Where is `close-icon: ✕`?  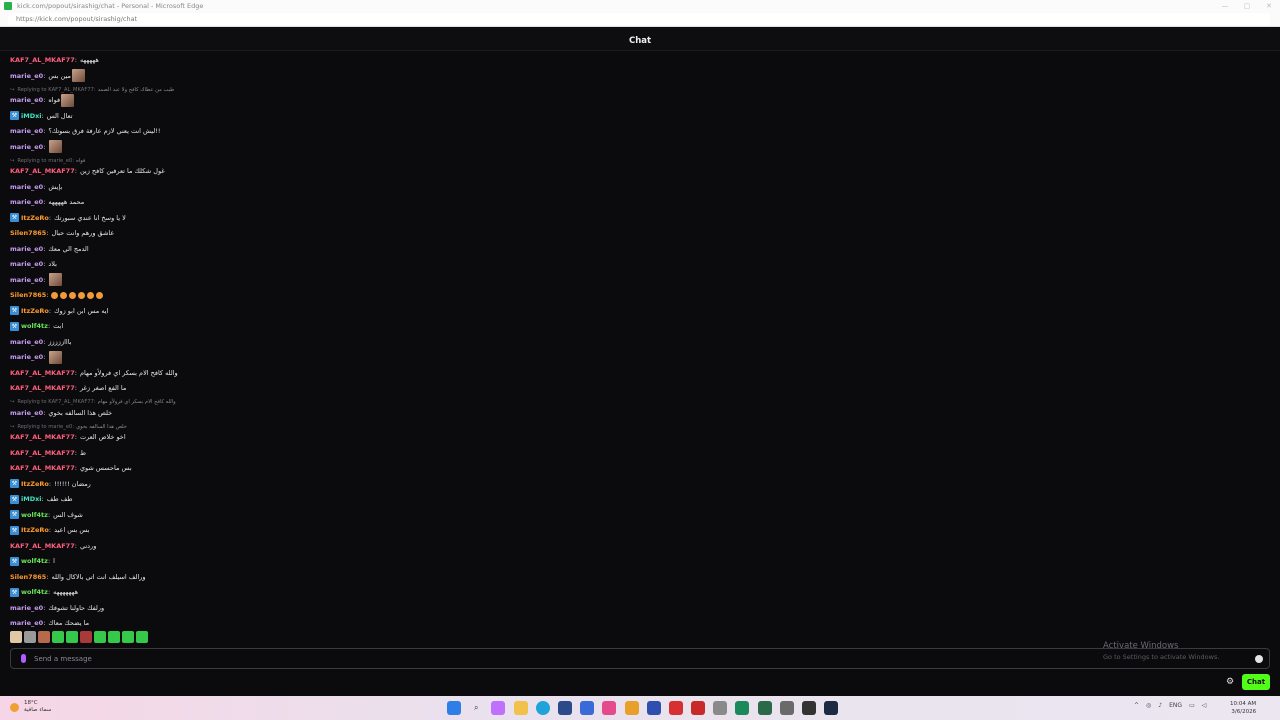 close-icon: ✕ is located at coordinates (1269, 6).